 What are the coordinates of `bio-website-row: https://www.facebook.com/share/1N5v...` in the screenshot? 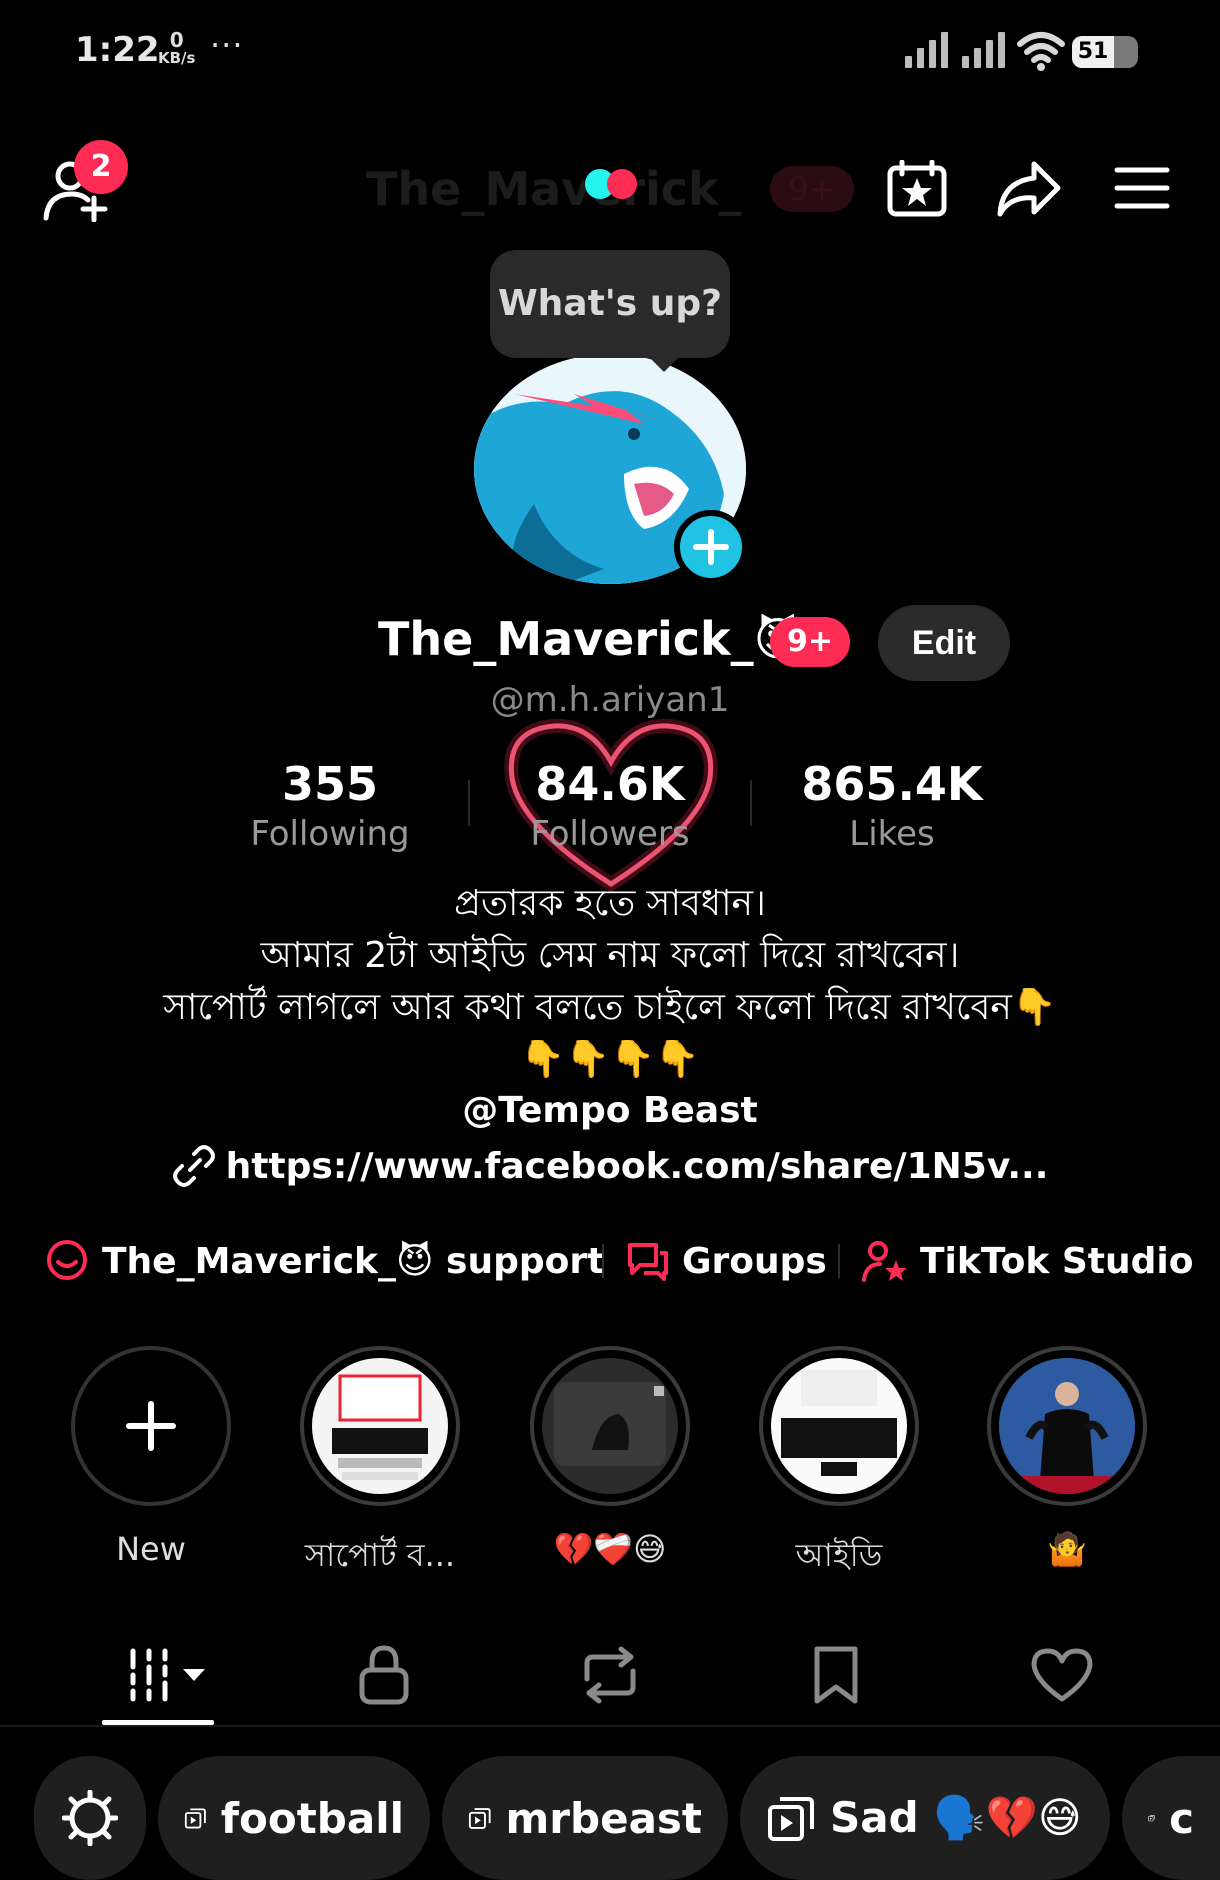 It's located at (610, 1166).